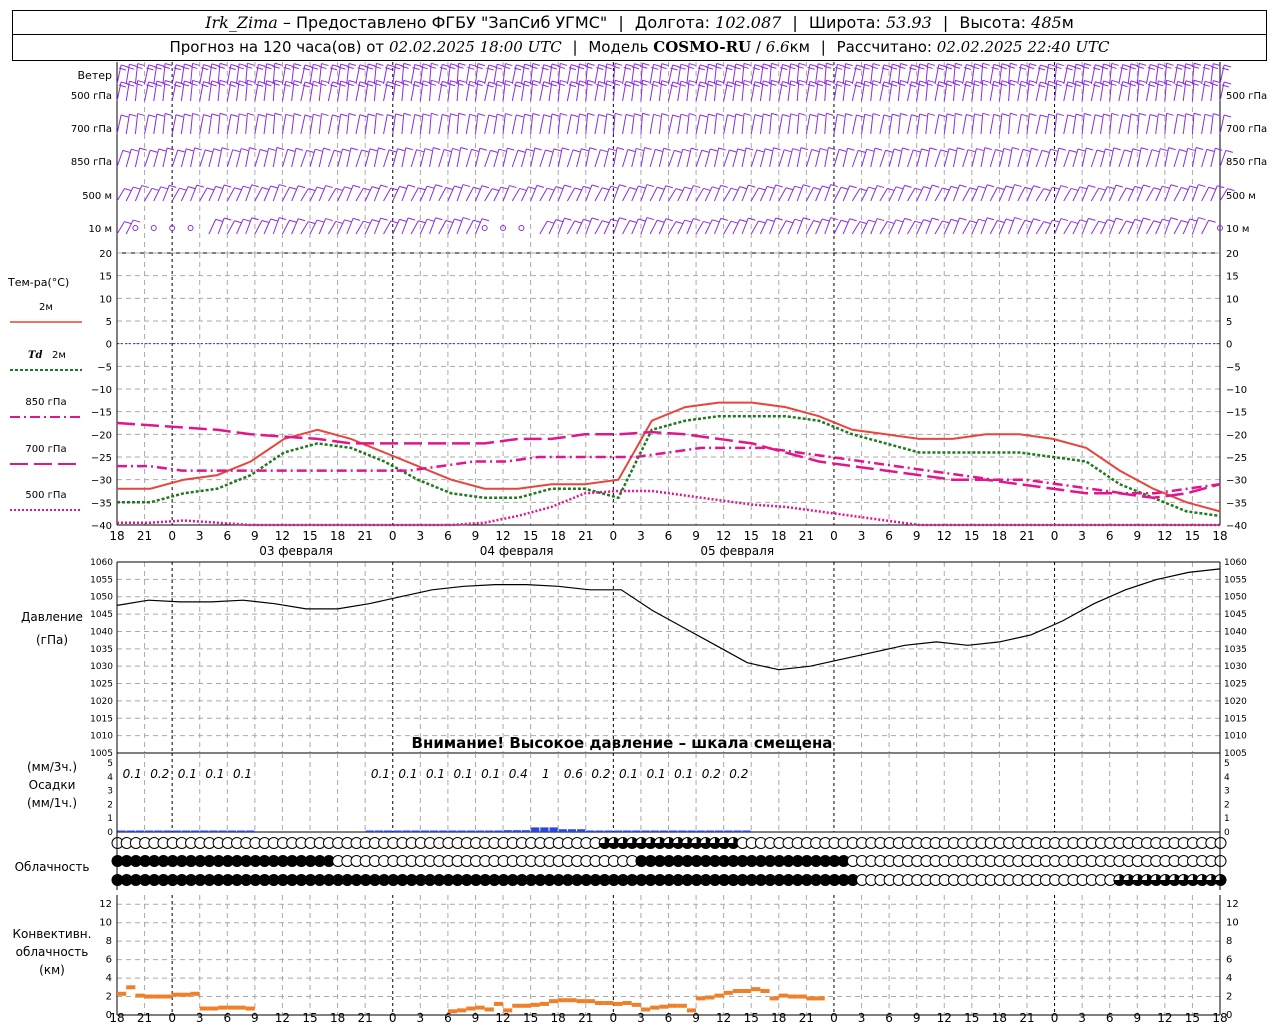  What do you see at coordinates (101, 632) in the screenshot?
I see `pres-ytick-left: 1040` at bounding box center [101, 632].